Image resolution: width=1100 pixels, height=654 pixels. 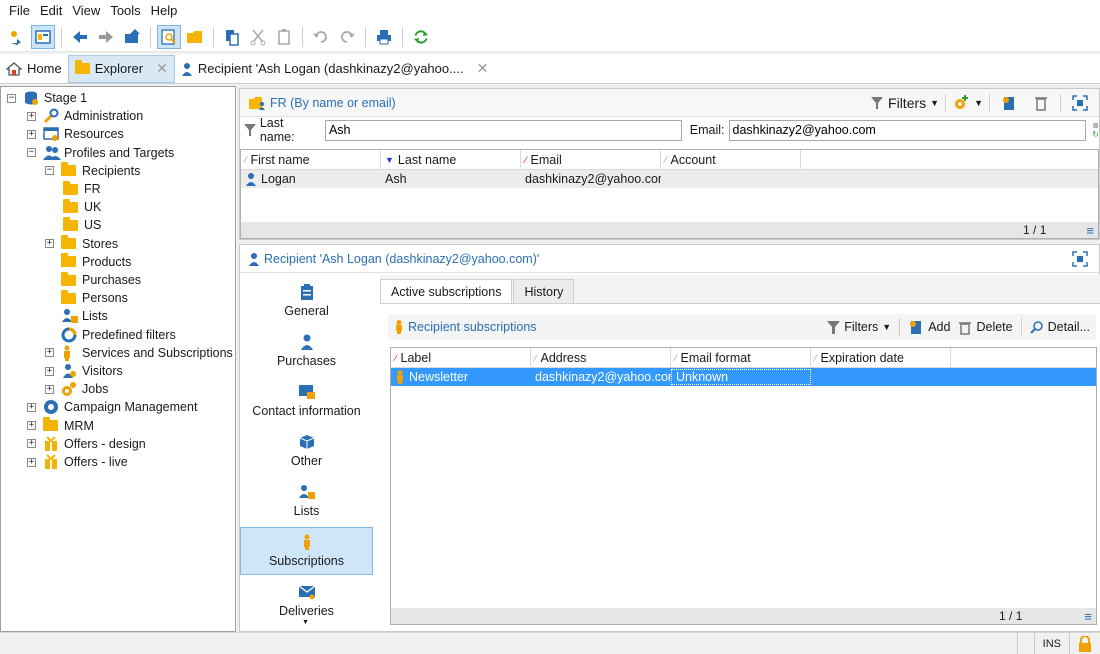 I want to click on tree-item-mrm: + MRM, so click(x=60, y=426).